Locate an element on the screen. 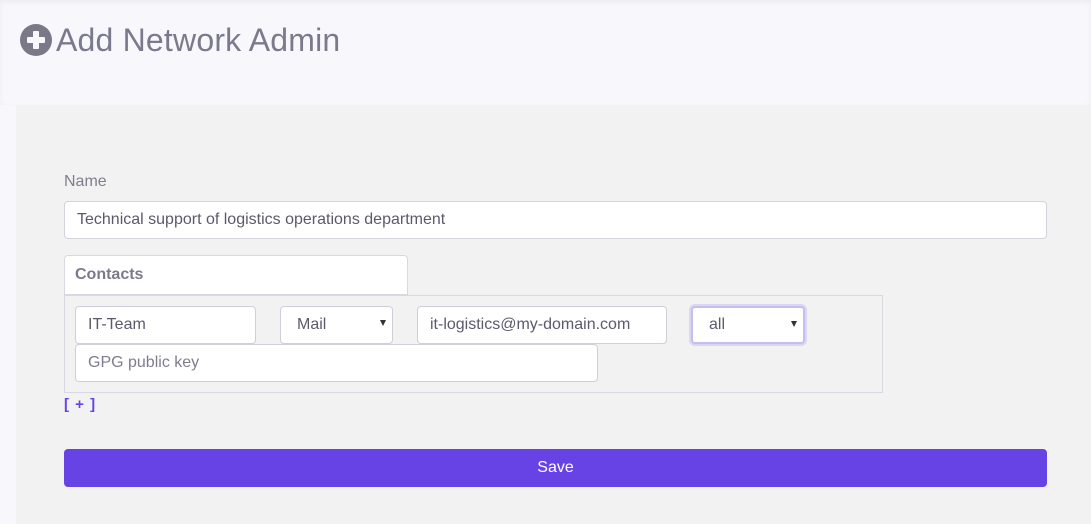 Image resolution: width=1091 pixels, height=524 pixels. contact-address-value: it-logistics@my-domain.com is located at coordinates (530, 324).